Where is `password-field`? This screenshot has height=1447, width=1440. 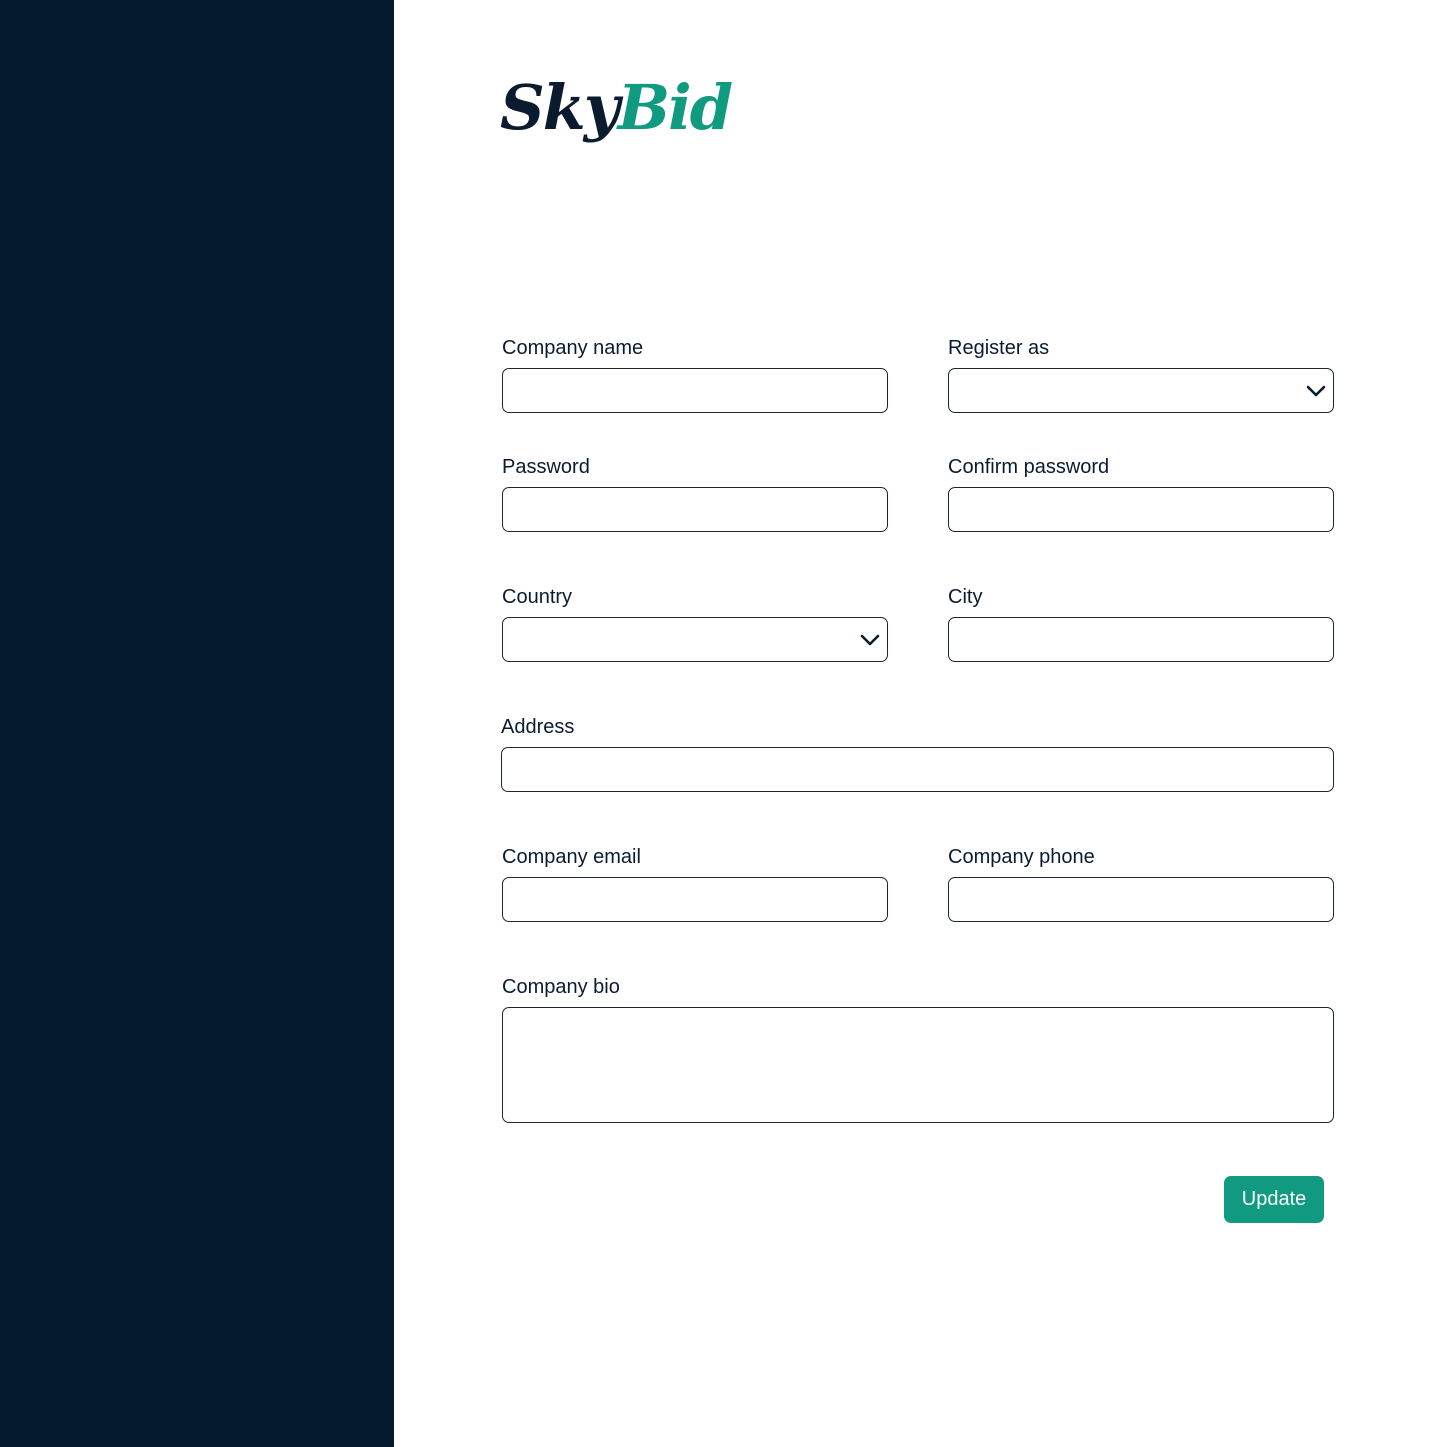
password-field is located at coordinates (695, 509).